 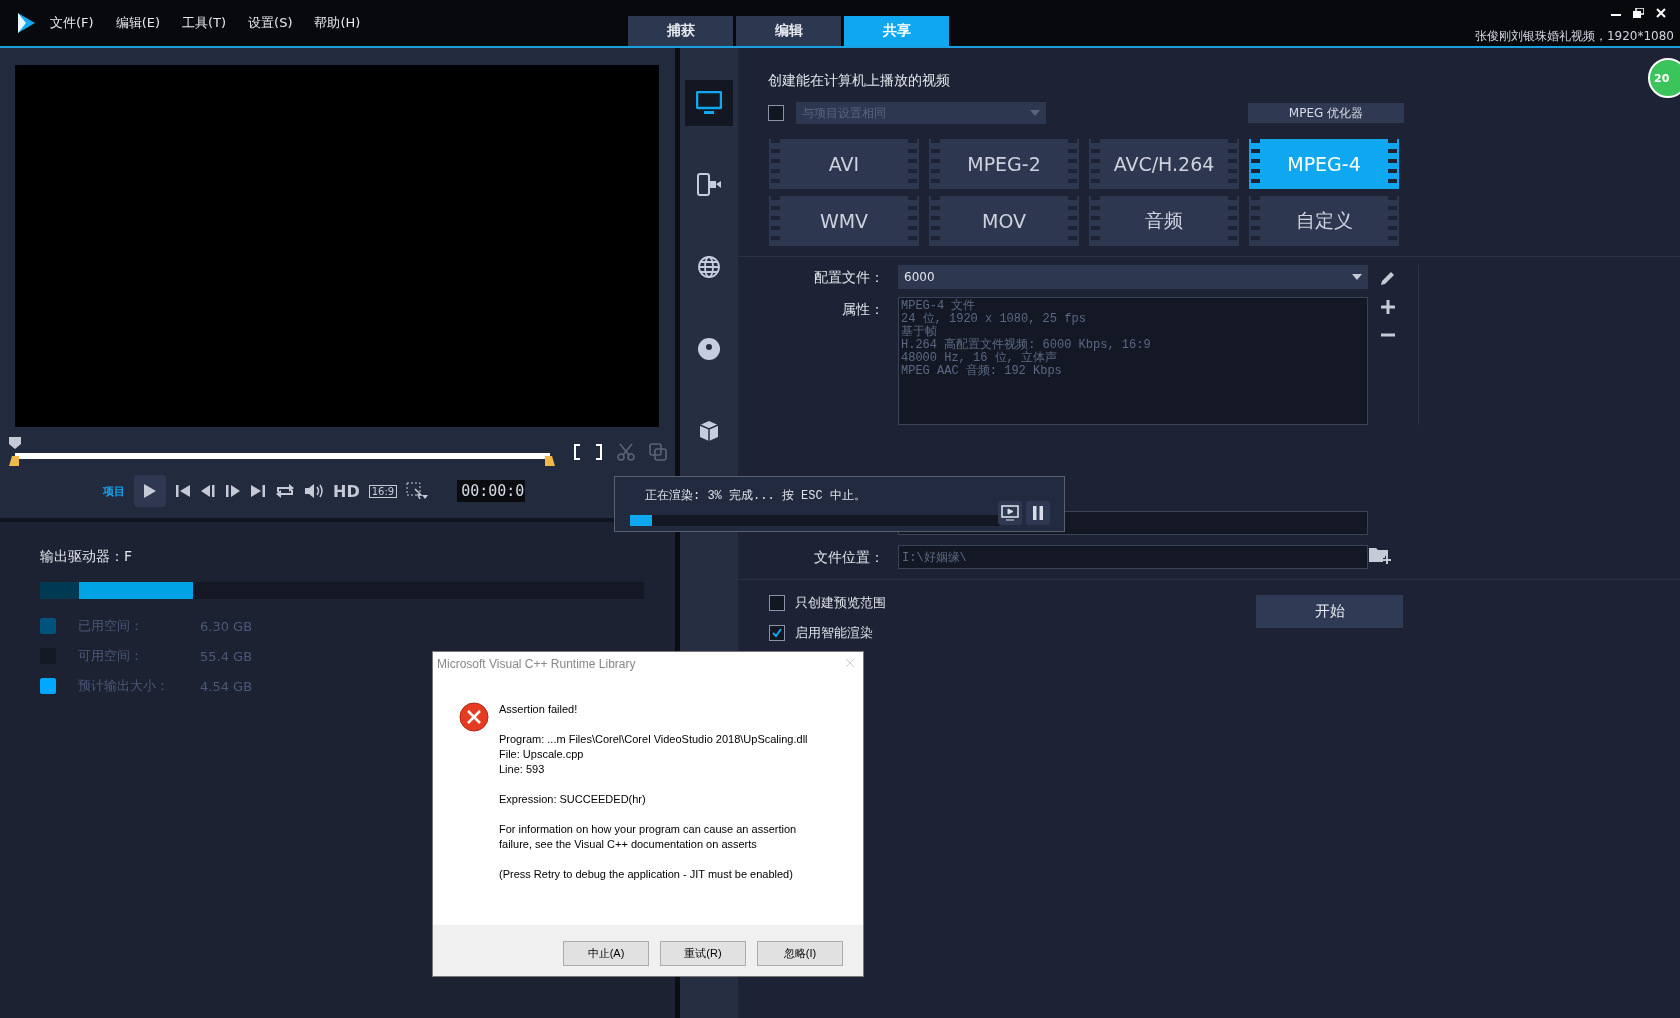 What do you see at coordinates (648, 837) in the screenshot?
I see `dialog-info: For information on how your program can cause an assertion failure, see the Visual C++ documentation on asserts` at bounding box center [648, 837].